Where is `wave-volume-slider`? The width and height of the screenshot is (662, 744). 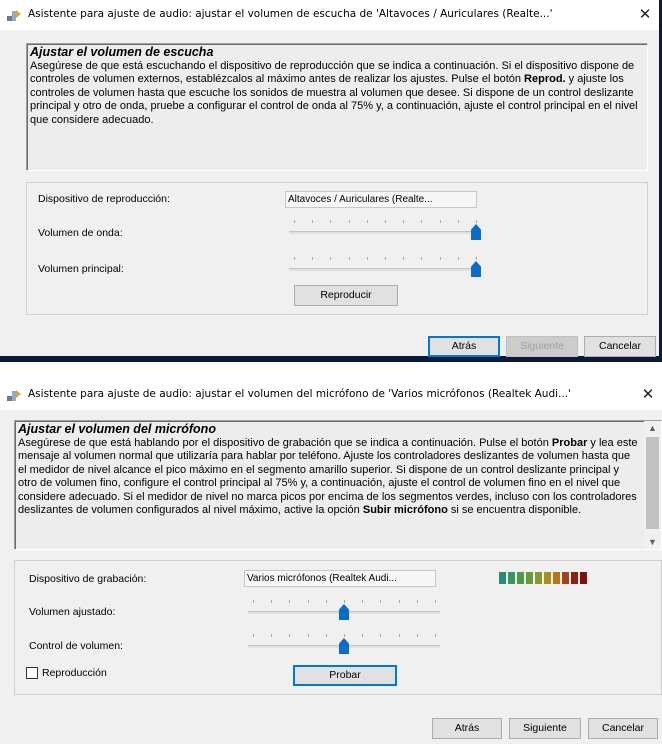 wave-volume-slider is located at coordinates (385, 229).